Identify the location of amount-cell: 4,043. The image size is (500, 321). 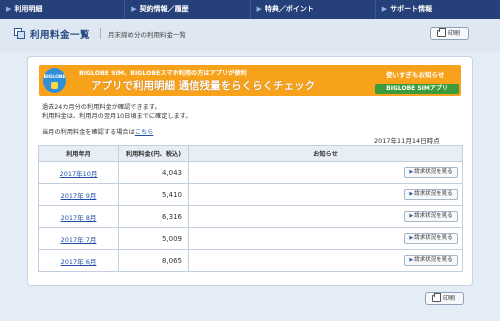
(153, 172).